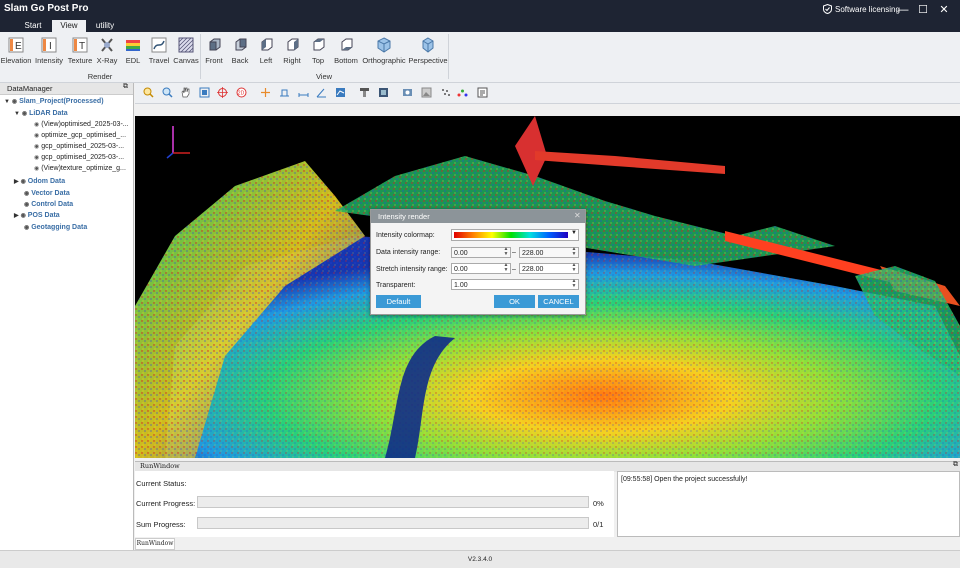 The image size is (960, 568). I want to click on measure-area-icon, so click(340, 92).